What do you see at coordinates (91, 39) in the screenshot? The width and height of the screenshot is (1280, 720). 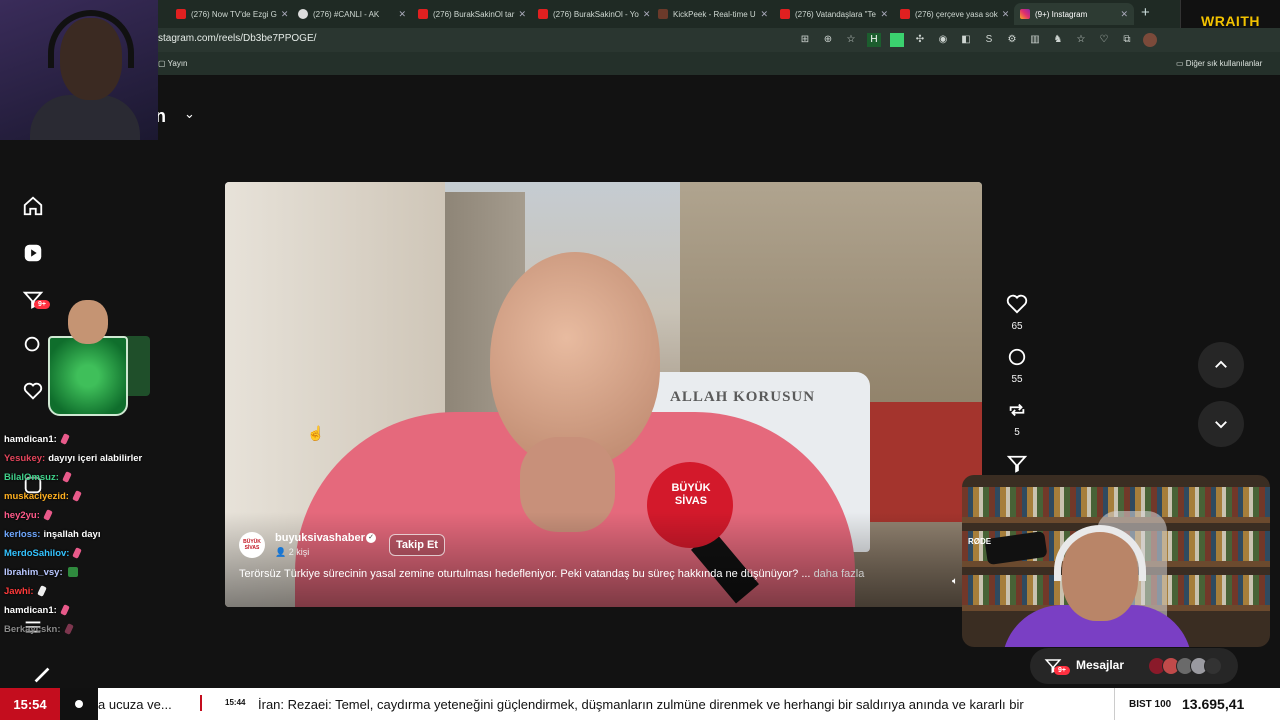 I see `headphones` at bounding box center [91, 39].